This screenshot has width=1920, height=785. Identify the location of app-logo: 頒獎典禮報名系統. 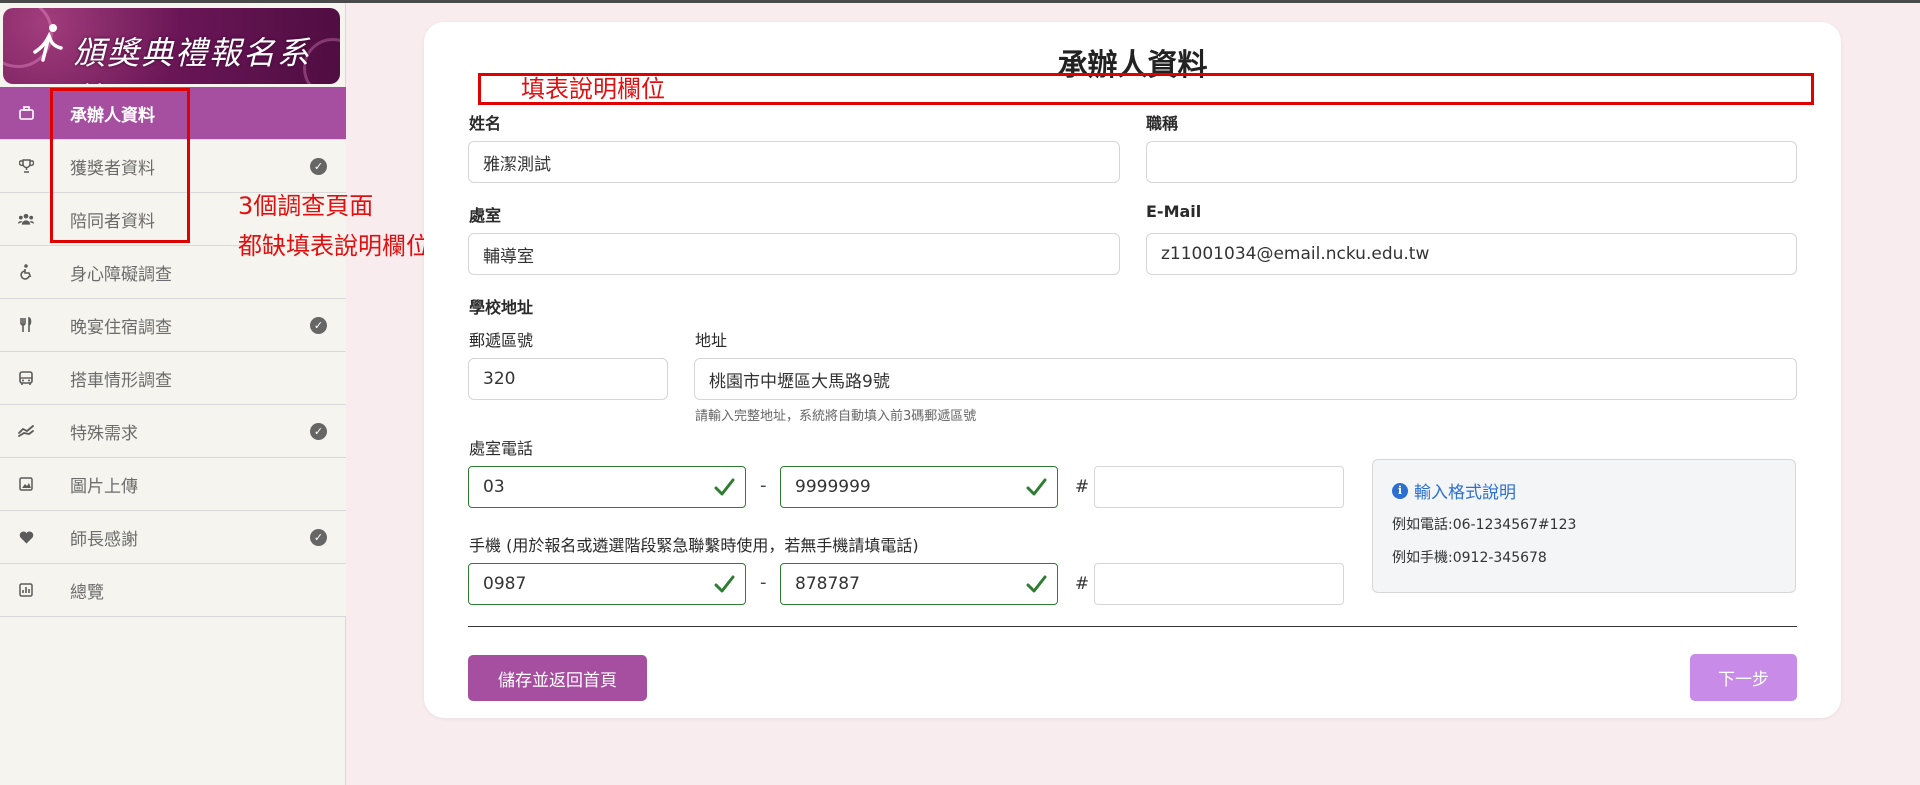
(171, 46).